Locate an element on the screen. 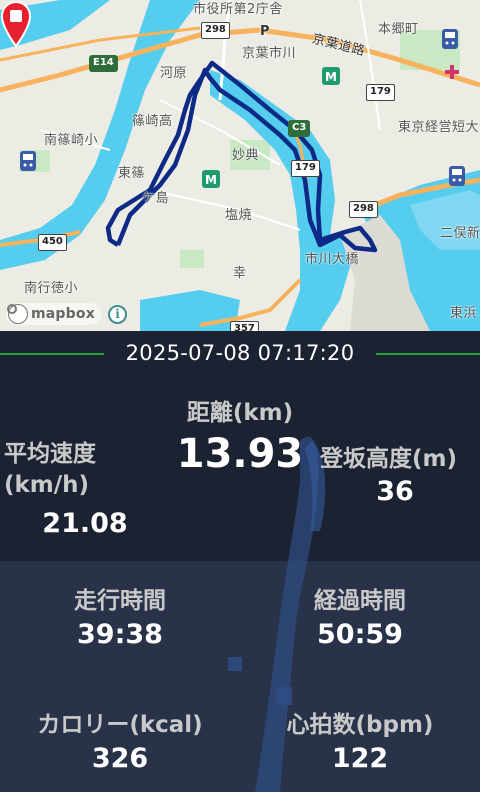 The width and height of the screenshot is (480, 792). train-station-icon-left is located at coordinates (28, 161).